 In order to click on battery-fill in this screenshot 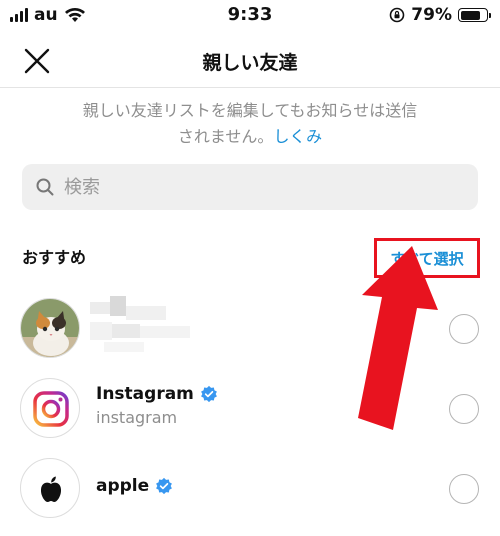, I will do `click(470, 15)`.